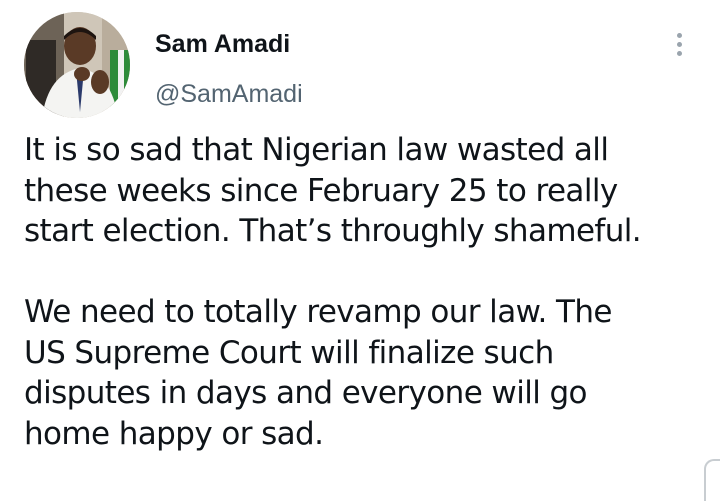  I want to click on avatar, so click(77, 65).